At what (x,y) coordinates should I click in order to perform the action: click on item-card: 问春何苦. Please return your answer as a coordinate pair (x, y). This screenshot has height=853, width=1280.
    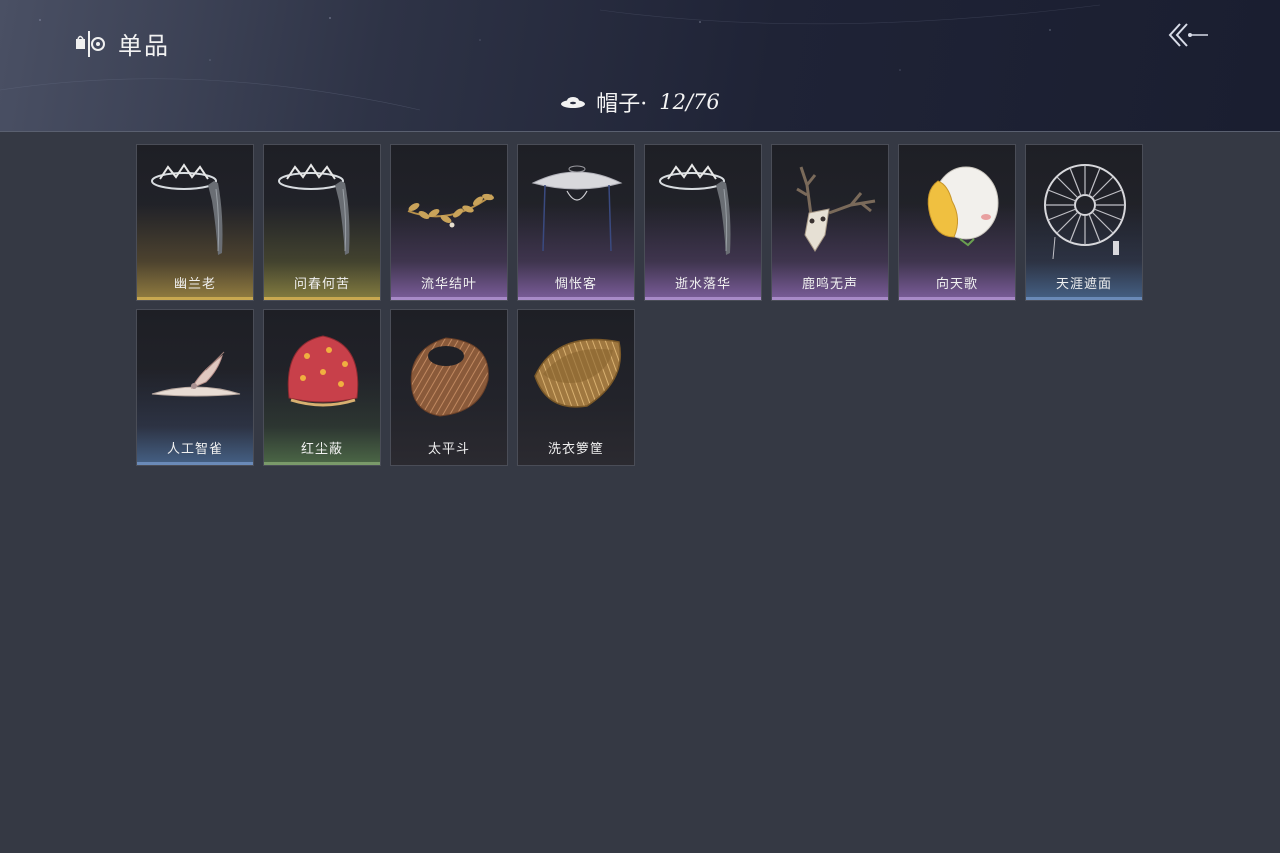
    Looking at the image, I should click on (322, 222).